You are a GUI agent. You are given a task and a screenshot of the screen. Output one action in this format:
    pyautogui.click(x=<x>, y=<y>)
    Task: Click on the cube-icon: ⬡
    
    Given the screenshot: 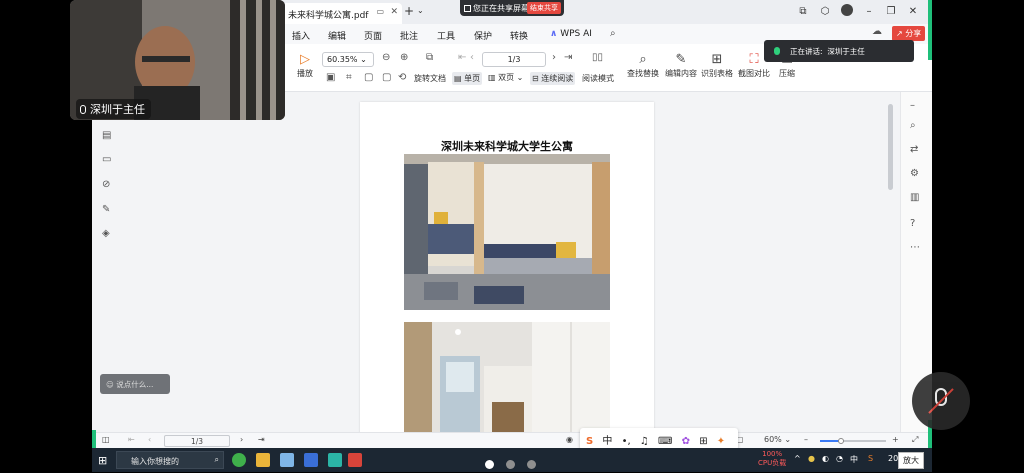 What is the action you would take?
    pyautogui.click(x=825, y=11)
    